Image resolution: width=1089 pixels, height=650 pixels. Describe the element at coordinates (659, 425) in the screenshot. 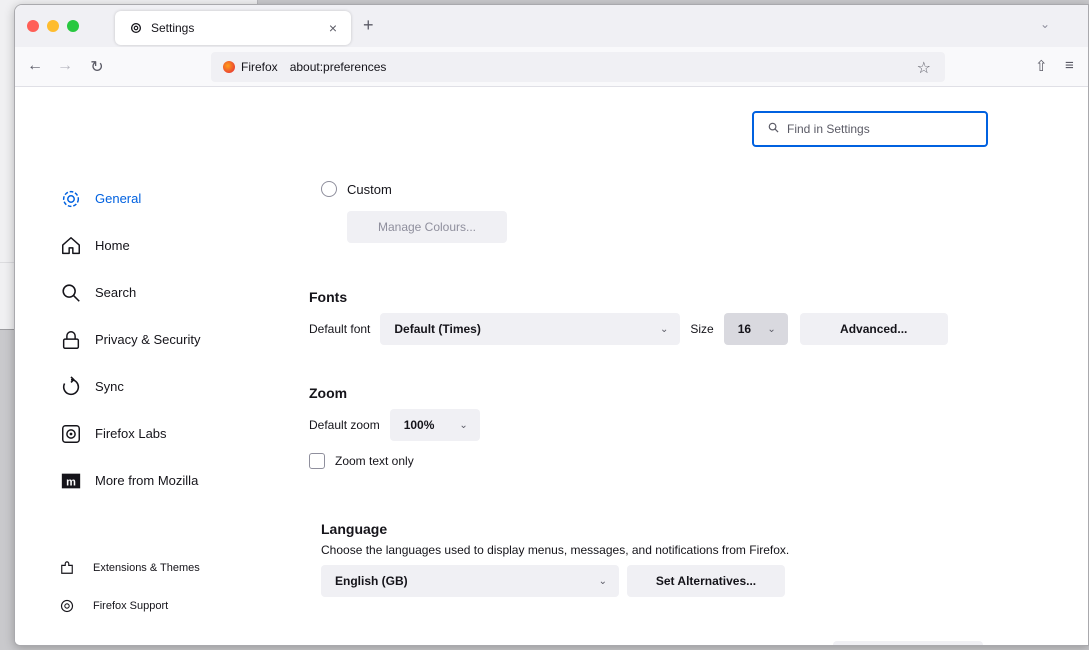

I see `zoom-row: Default zoom 100% ⌄` at that location.